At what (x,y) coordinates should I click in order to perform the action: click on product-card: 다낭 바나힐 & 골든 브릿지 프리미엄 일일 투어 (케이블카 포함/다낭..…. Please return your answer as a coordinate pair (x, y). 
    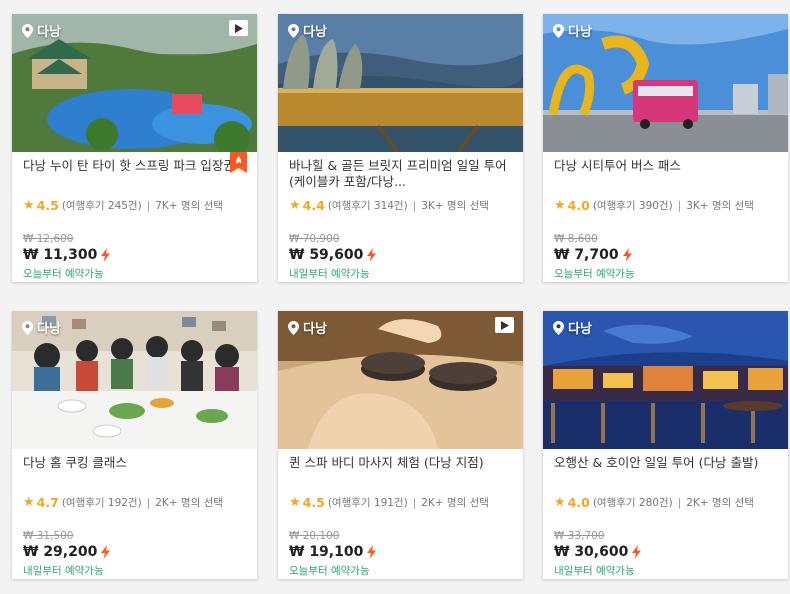
    Looking at the image, I should click on (400, 148).